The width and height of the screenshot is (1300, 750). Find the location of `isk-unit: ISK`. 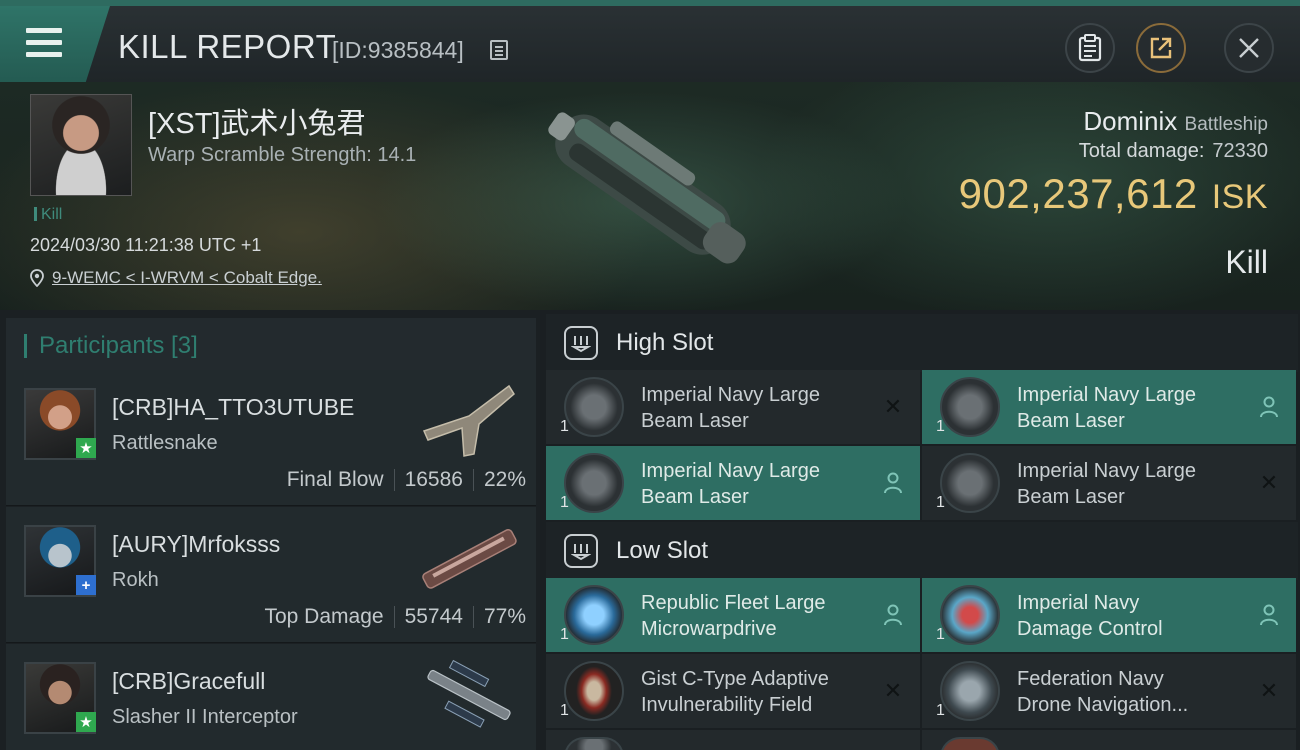

isk-unit: ISK is located at coordinates (1239, 197).